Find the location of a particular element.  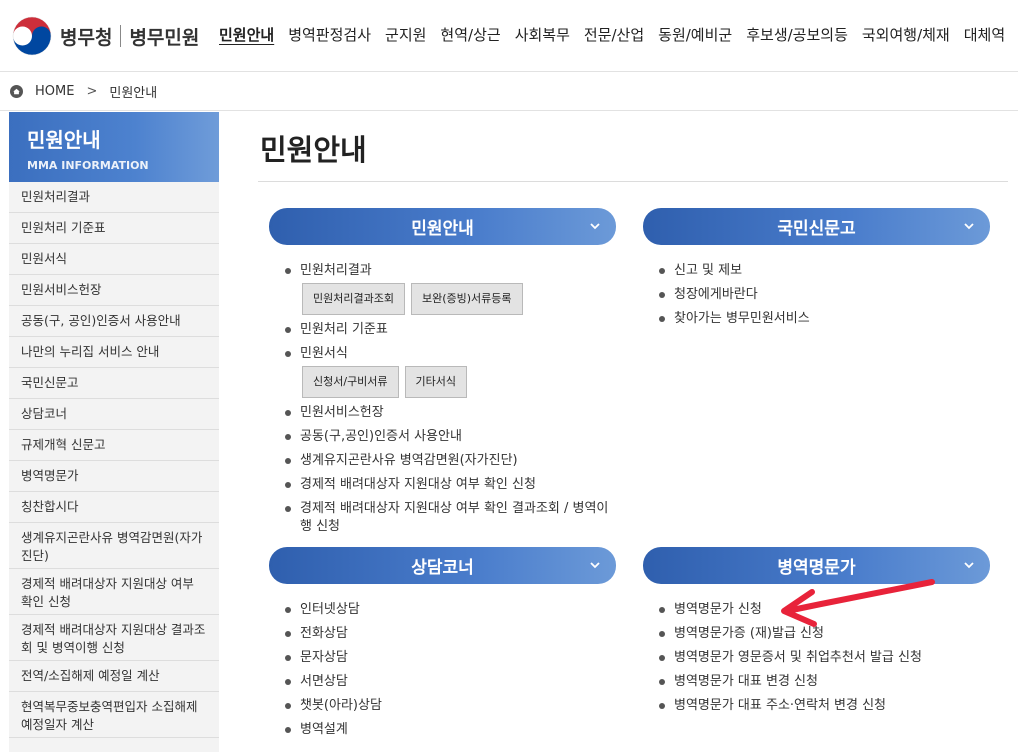

sidebar-item: 경제적 배려대상자 지원대상 결과조회 및 병역이행 신청 is located at coordinates (114, 638).